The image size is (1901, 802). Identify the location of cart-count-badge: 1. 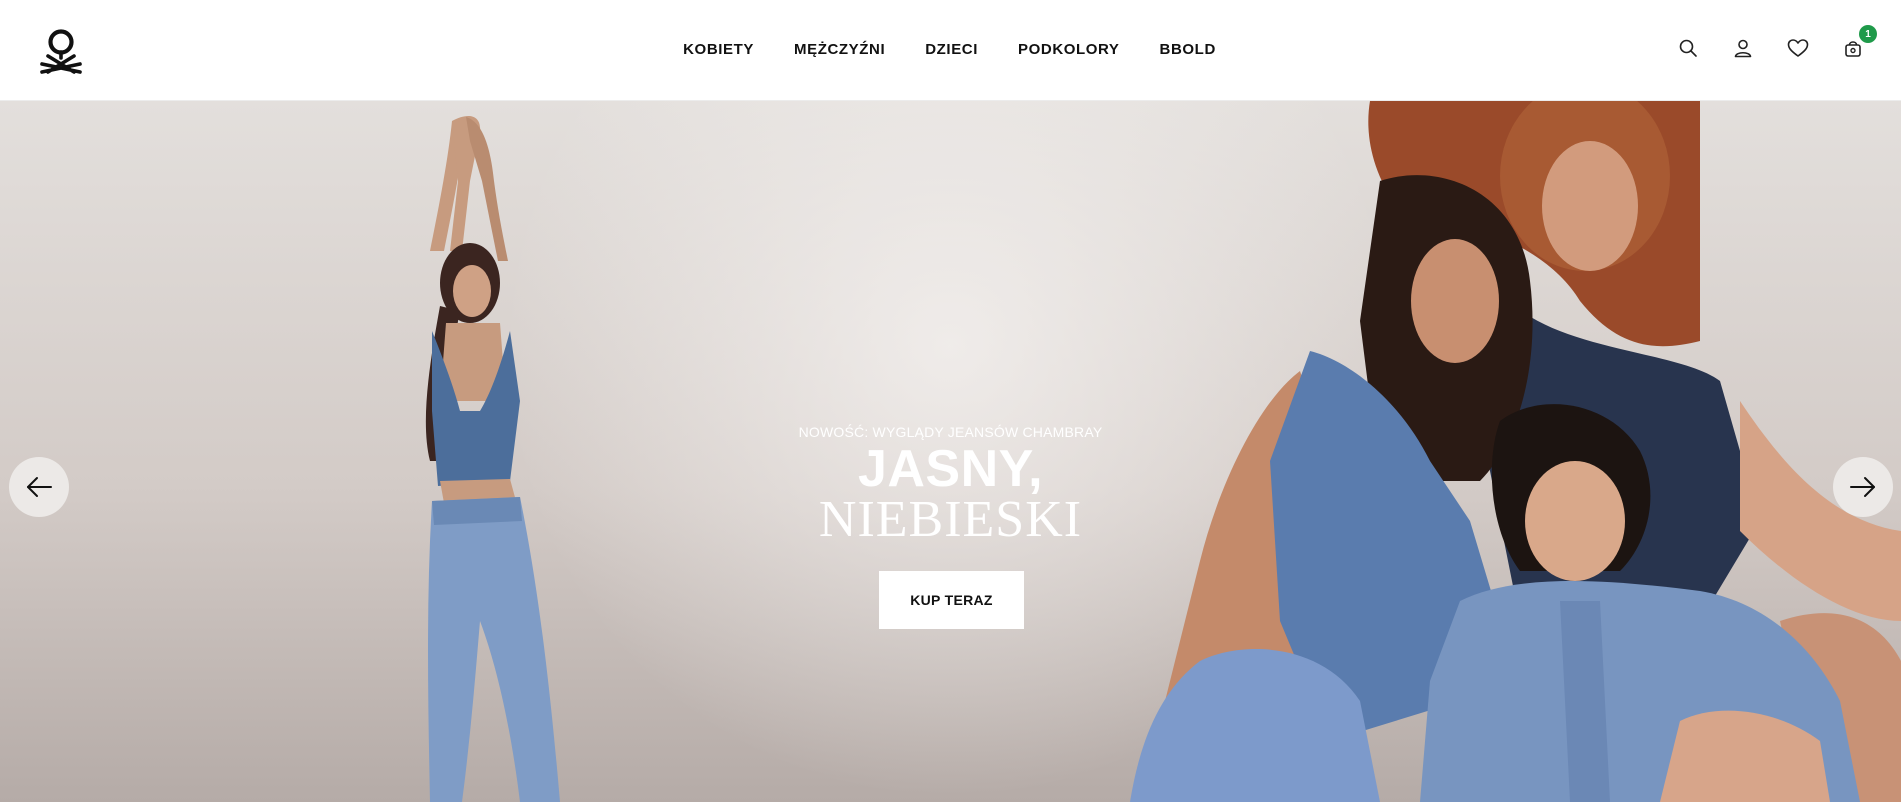
(1868, 34).